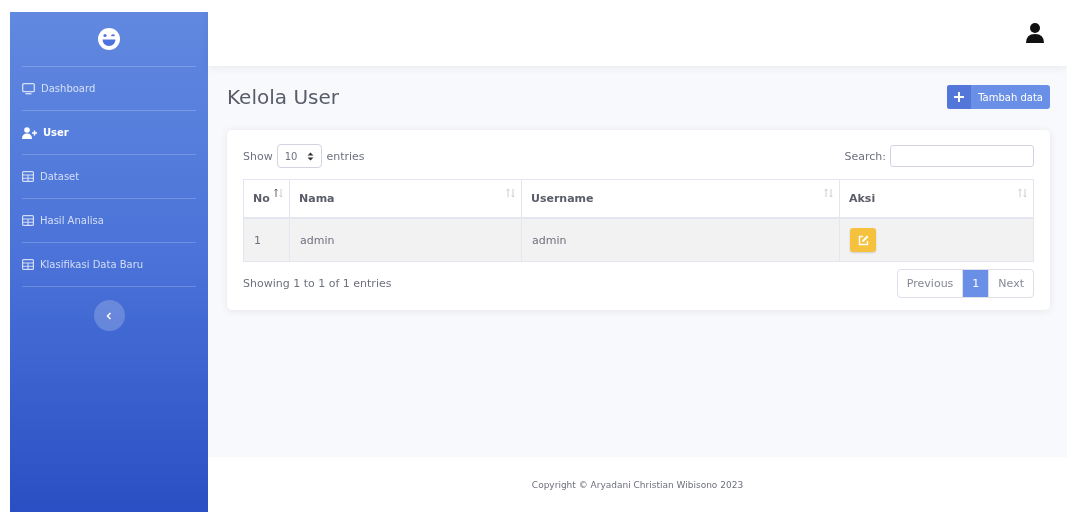 The width and height of the screenshot is (1067, 512). I want to click on search-field, so click(962, 156).